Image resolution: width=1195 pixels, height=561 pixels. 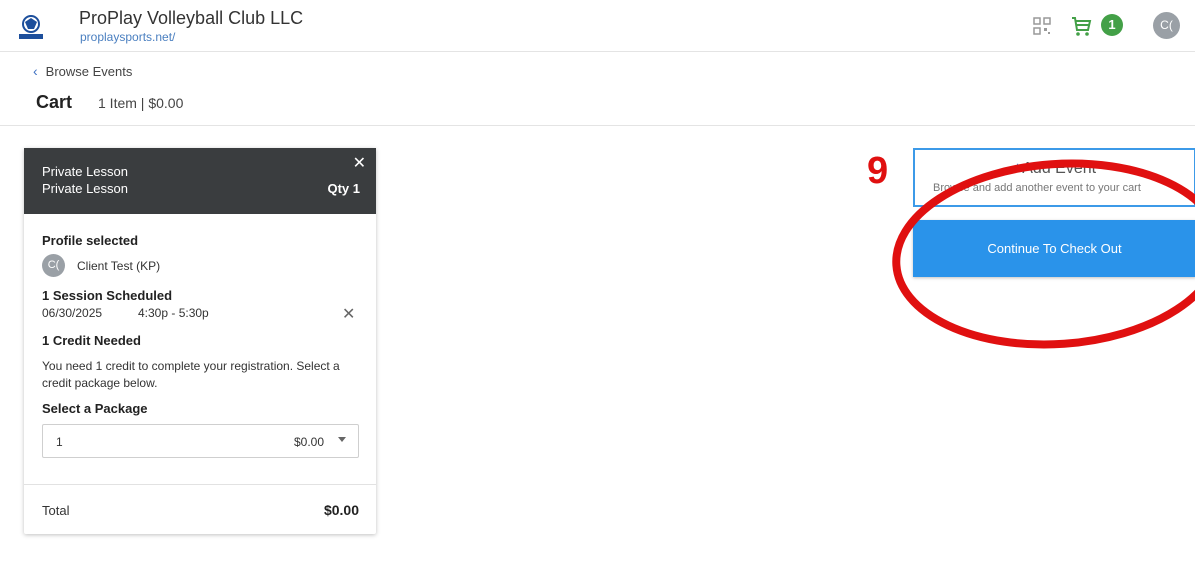 I want to click on browse-events-label: Browse Events, so click(x=89, y=71).